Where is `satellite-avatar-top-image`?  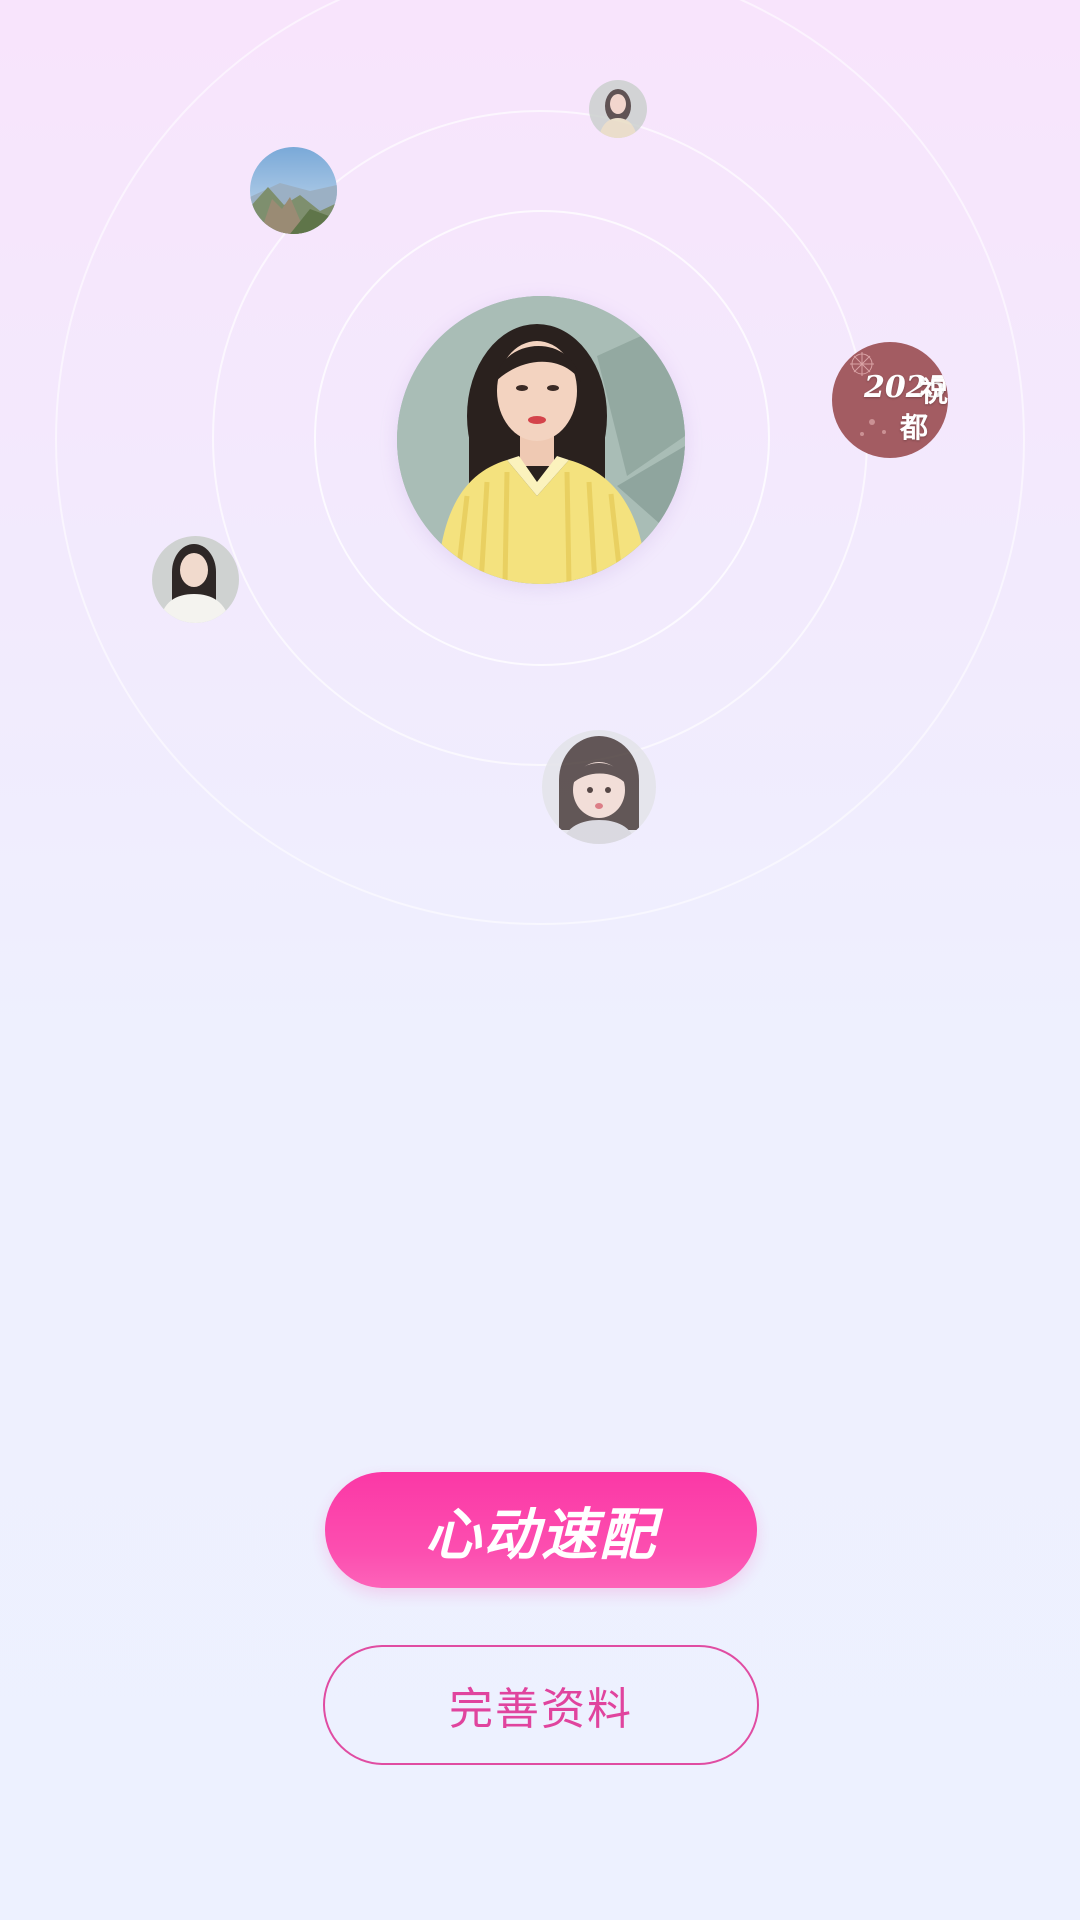
satellite-avatar-top-image is located at coordinates (618, 109).